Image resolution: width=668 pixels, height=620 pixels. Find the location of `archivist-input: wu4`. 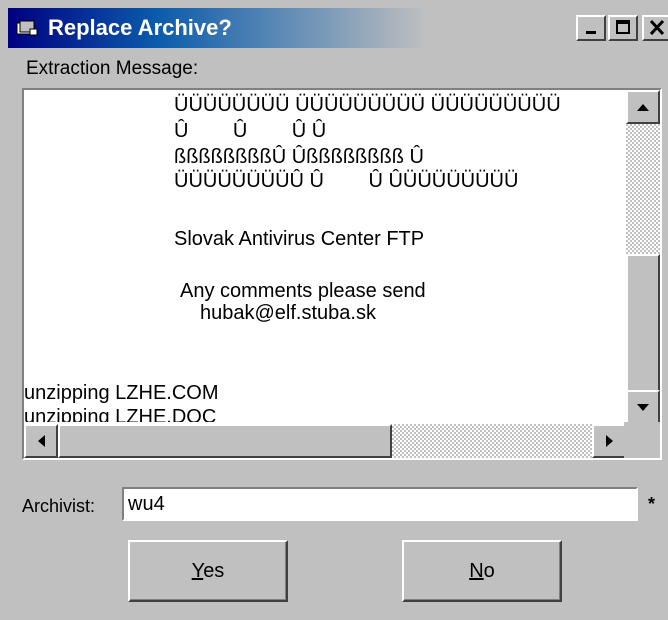

archivist-input: wu4 is located at coordinates (380, 504).